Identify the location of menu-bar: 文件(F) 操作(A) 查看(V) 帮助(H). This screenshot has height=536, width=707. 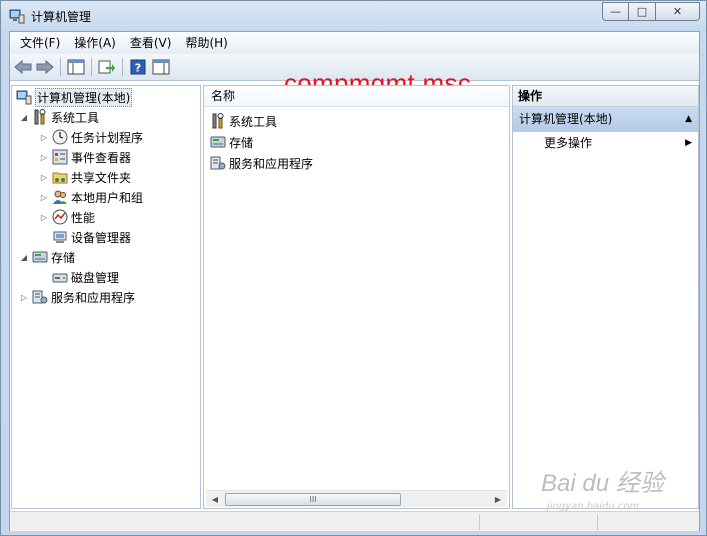
(354, 43).